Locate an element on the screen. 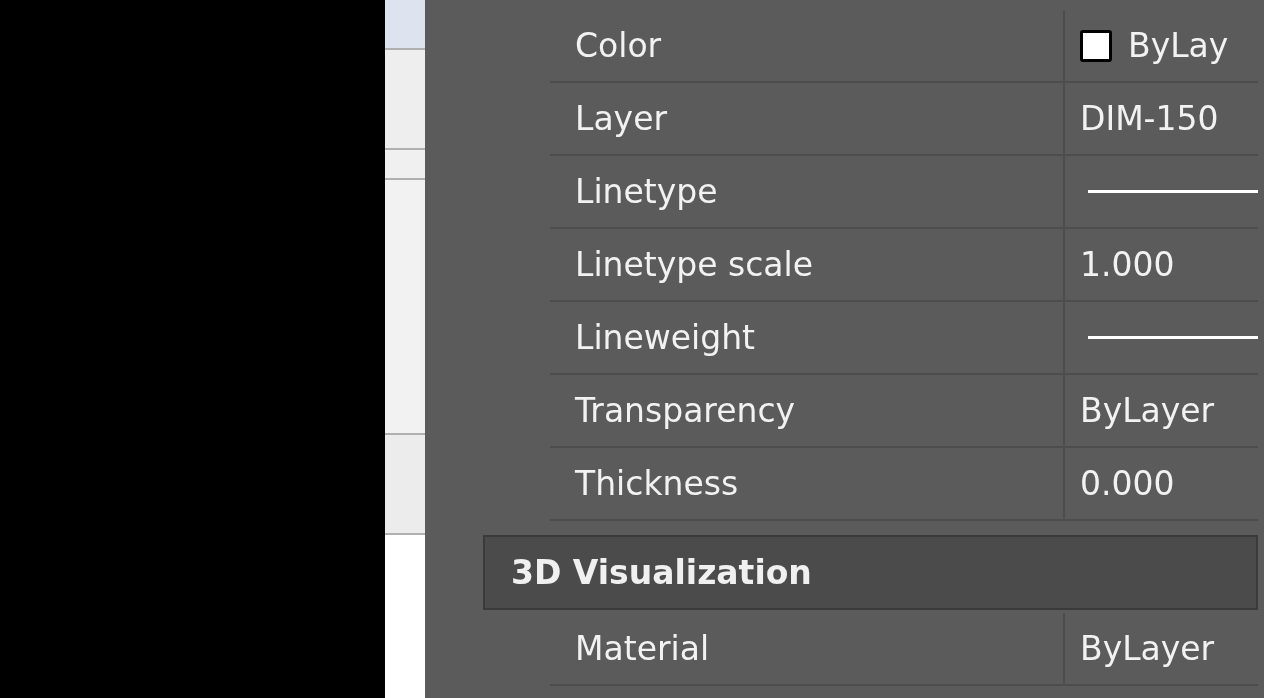  property-label: Color is located at coordinates (618, 45).